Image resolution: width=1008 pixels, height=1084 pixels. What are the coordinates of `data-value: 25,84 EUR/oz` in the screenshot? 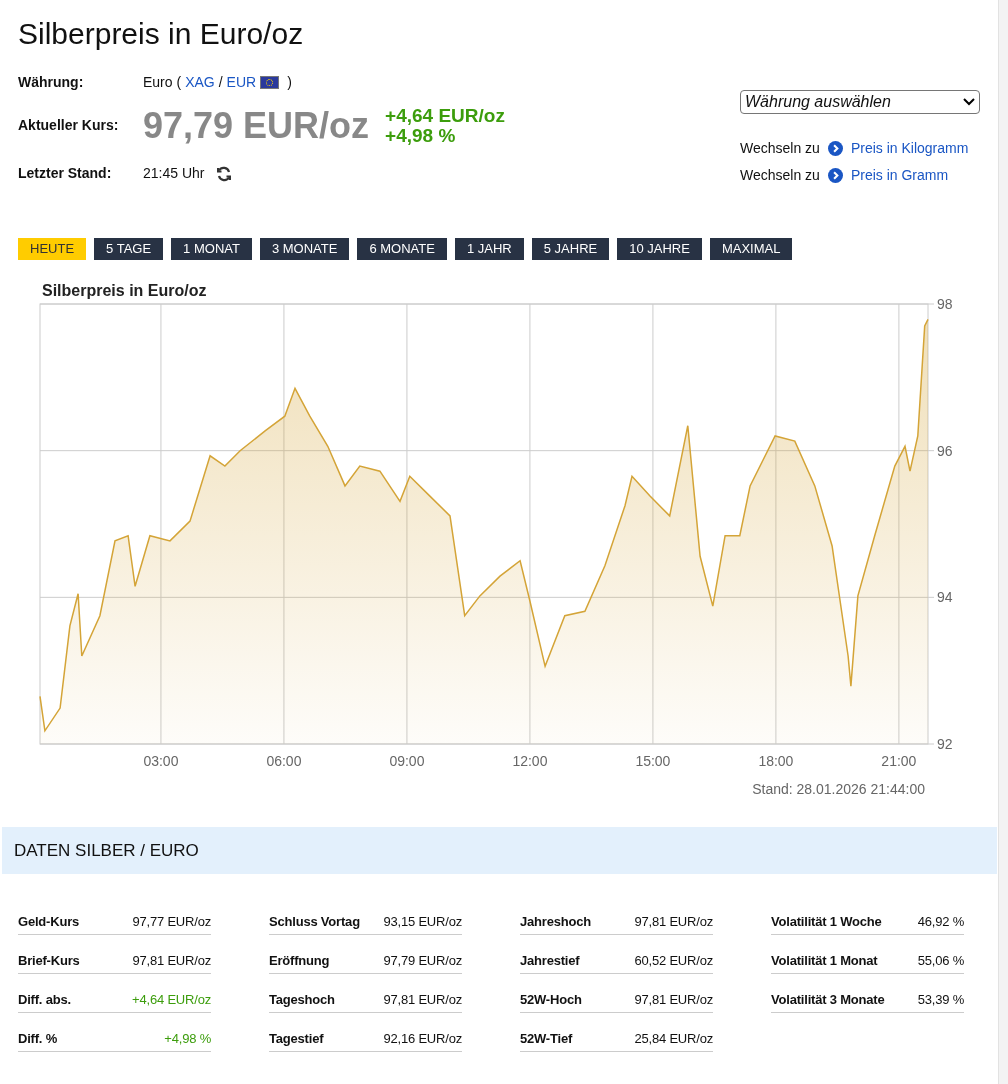 It's located at (673, 1039).